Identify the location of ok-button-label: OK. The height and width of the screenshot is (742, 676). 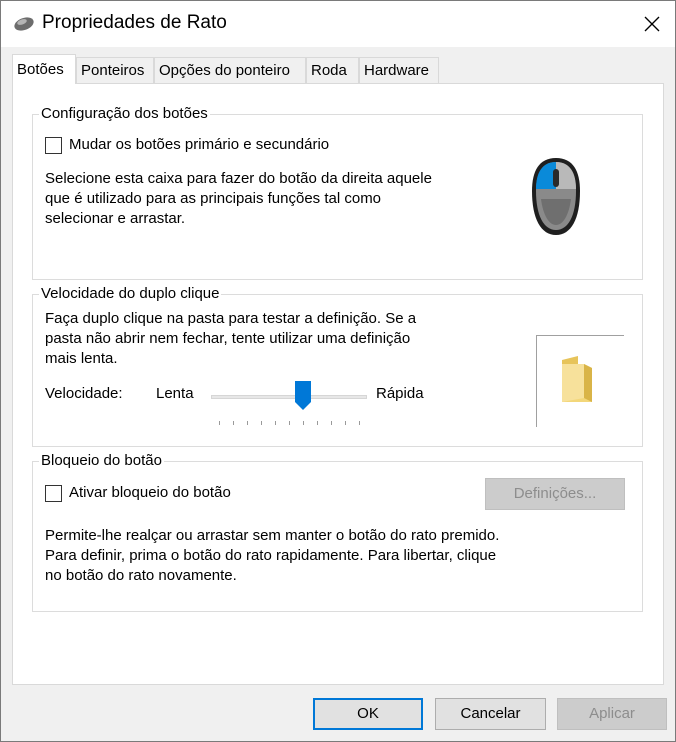
(368, 713).